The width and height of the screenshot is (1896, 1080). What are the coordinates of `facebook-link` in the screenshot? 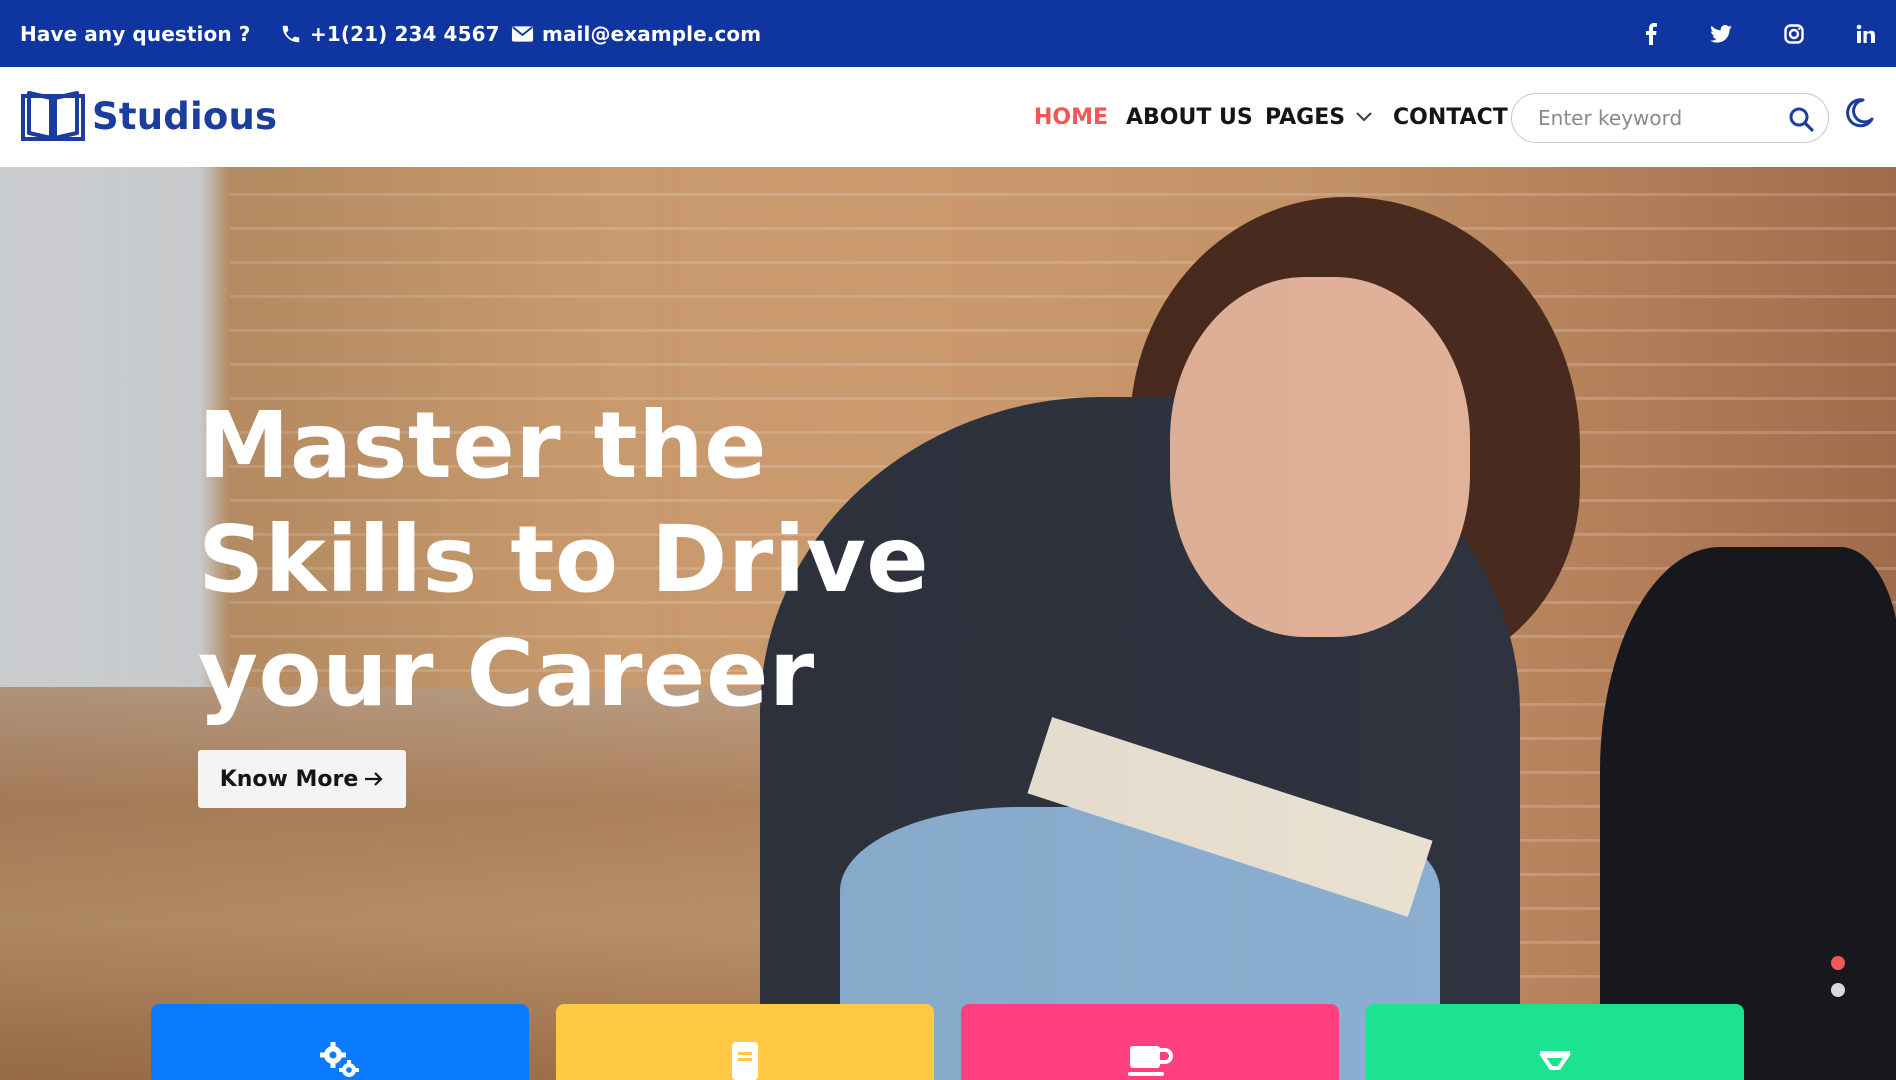 It's located at (1651, 33).